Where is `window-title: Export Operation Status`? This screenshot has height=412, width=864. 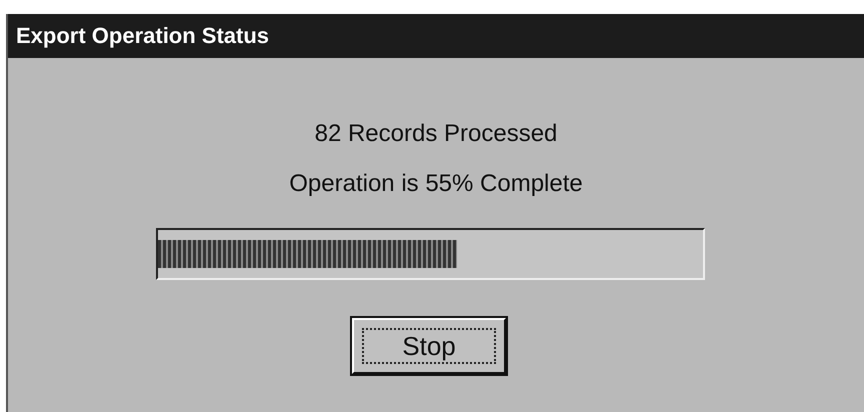 window-title: Export Operation Status is located at coordinates (436, 36).